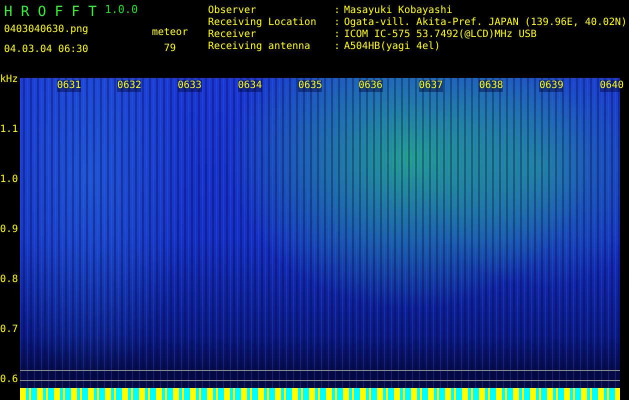 This screenshot has height=400, width=629. I want to click on time-label: 0635, so click(310, 86).